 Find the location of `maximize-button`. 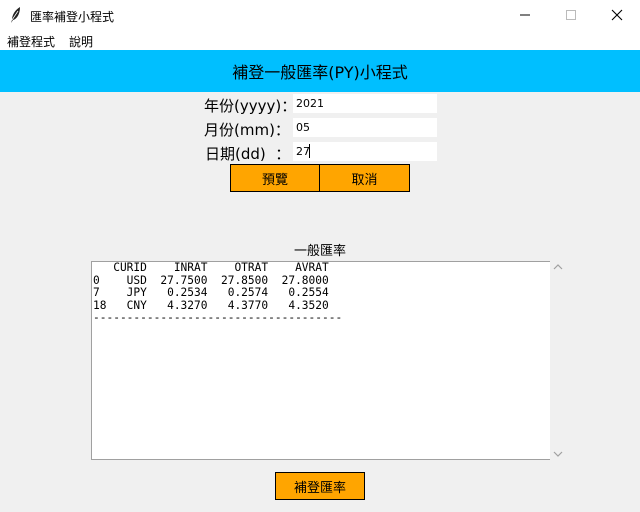

maximize-button is located at coordinates (571, 15).